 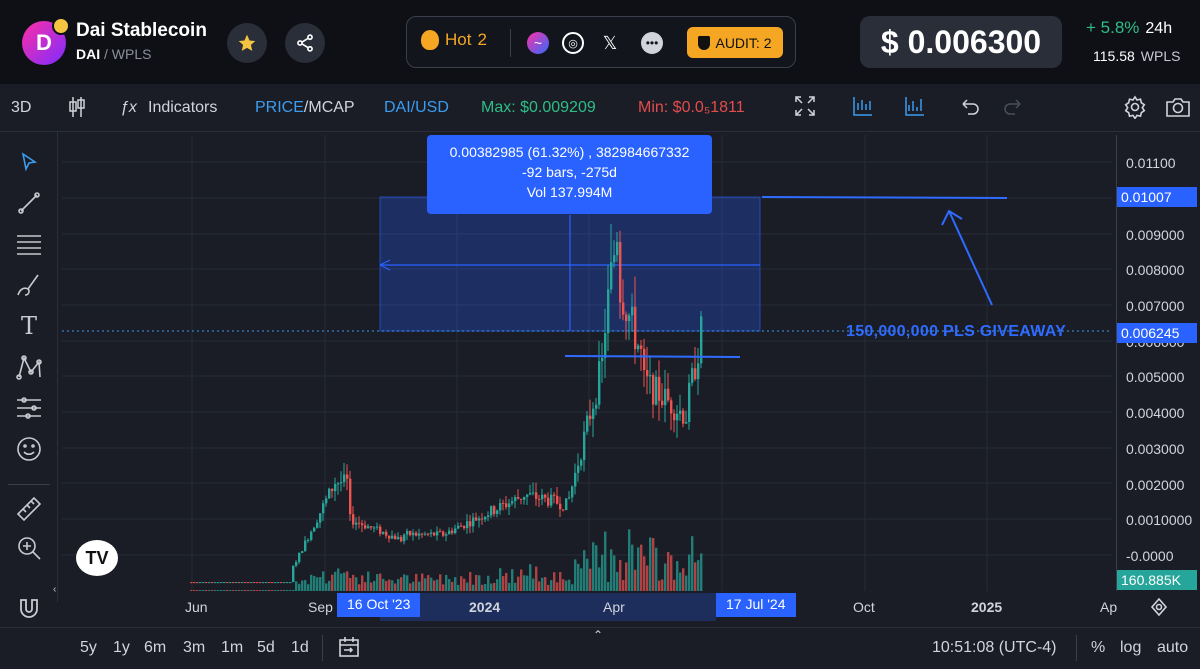 What do you see at coordinates (1172, 648) in the screenshot?
I see `auto-toggle: auto` at bounding box center [1172, 648].